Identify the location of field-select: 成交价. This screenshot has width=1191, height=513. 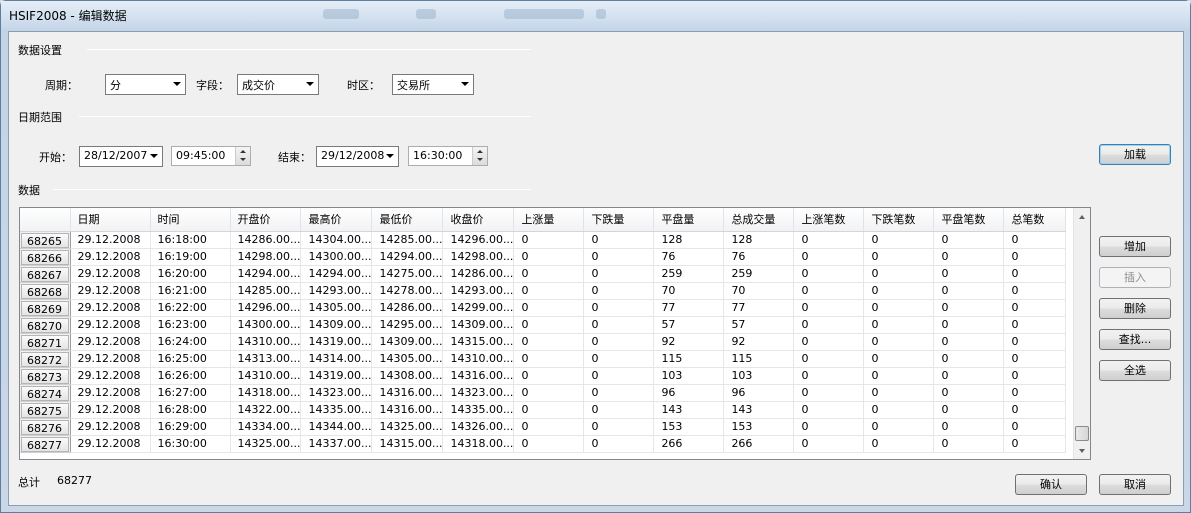
(278, 84).